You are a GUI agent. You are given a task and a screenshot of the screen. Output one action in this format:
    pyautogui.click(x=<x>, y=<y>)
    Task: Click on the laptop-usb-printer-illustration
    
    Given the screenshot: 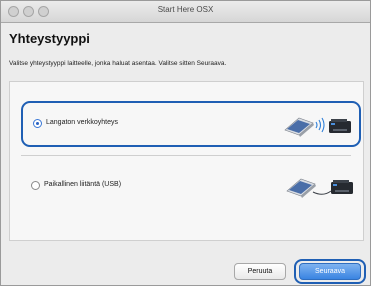 What is the action you would take?
    pyautogui.click(x=319, y=188)
    